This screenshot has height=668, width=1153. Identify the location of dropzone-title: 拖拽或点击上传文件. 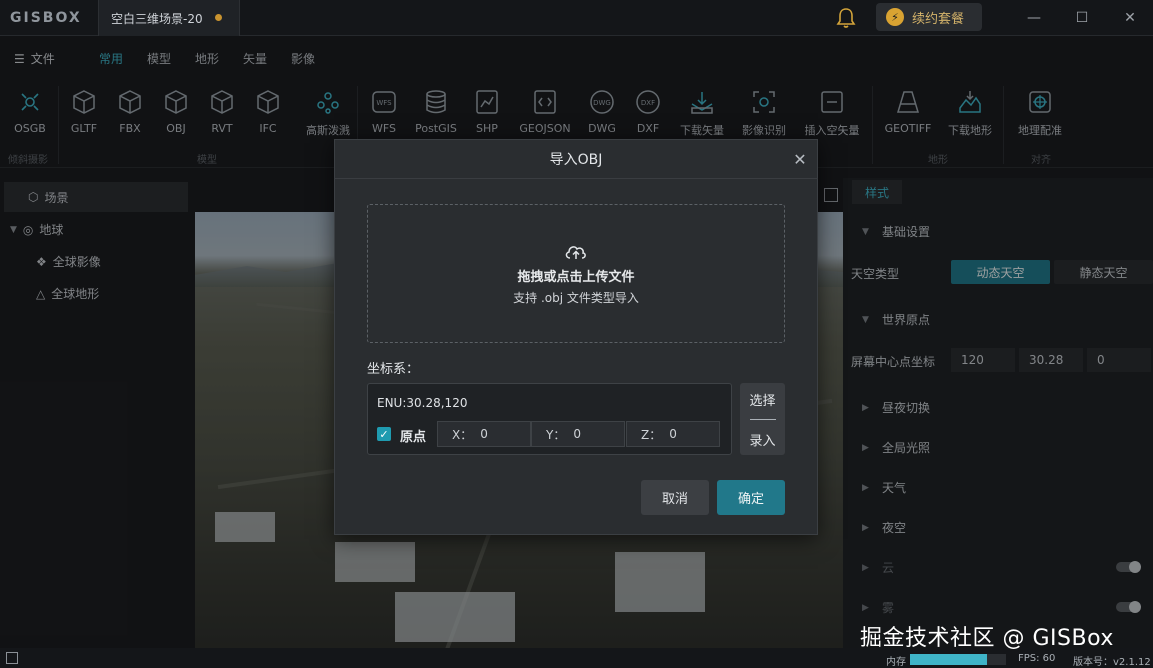
(576, 277).